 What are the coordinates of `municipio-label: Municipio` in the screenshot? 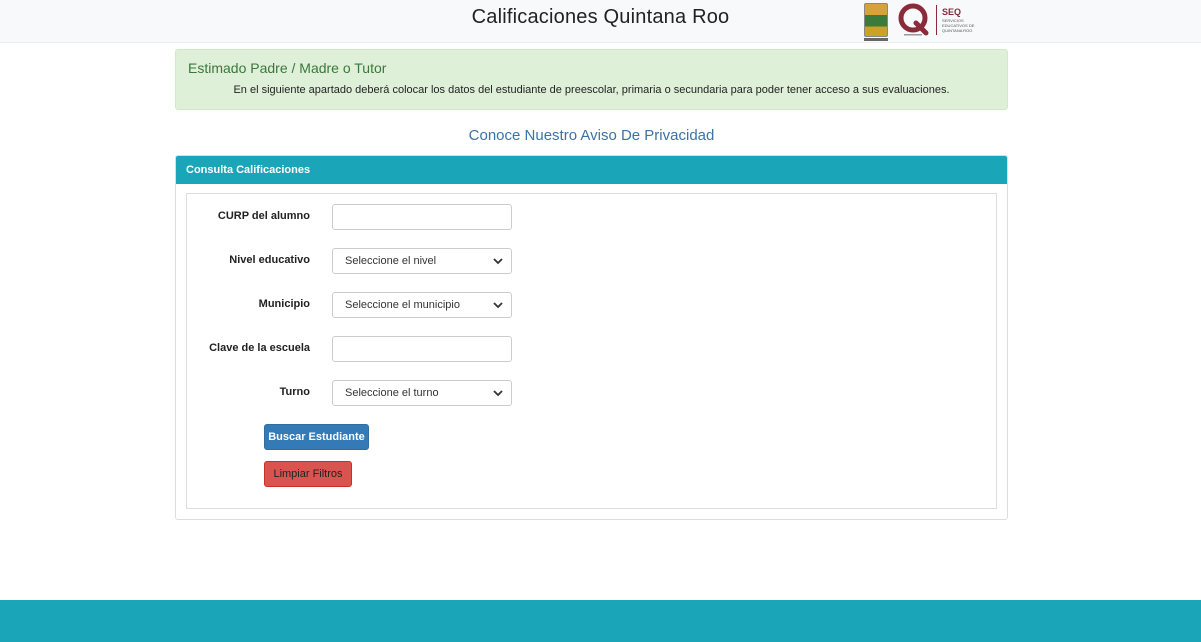 It's located at (284, 304).